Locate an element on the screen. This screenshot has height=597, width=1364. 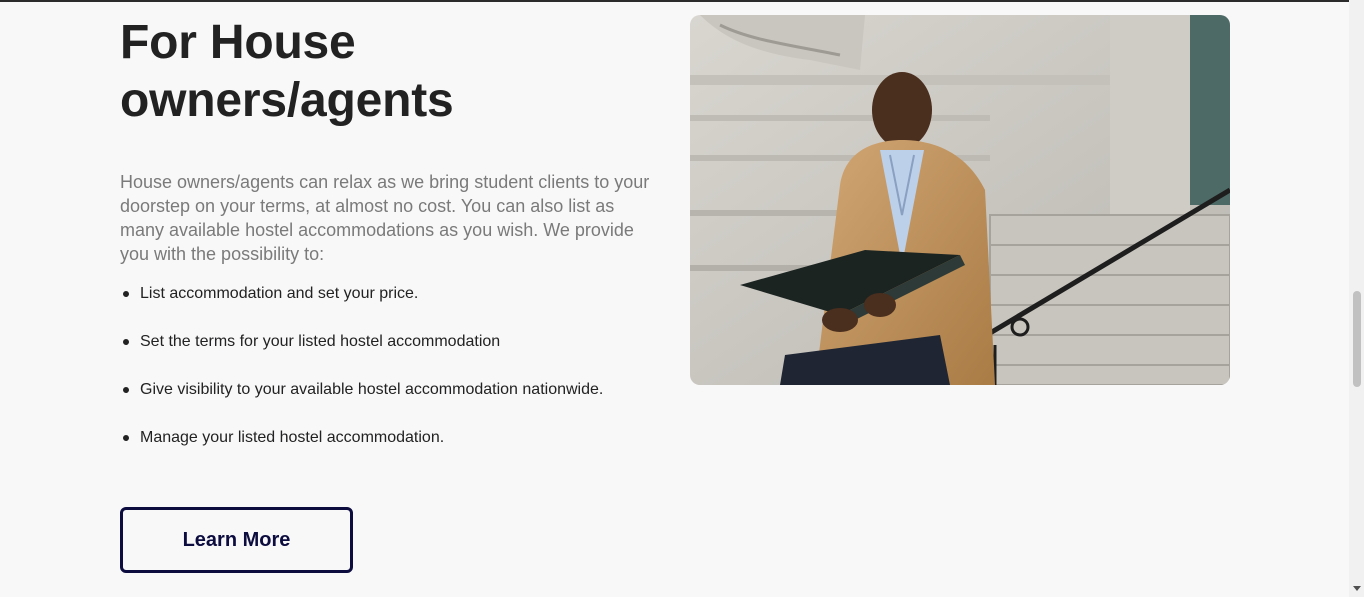
title-line-2: owners/agents is located at coordinates (287, 100).